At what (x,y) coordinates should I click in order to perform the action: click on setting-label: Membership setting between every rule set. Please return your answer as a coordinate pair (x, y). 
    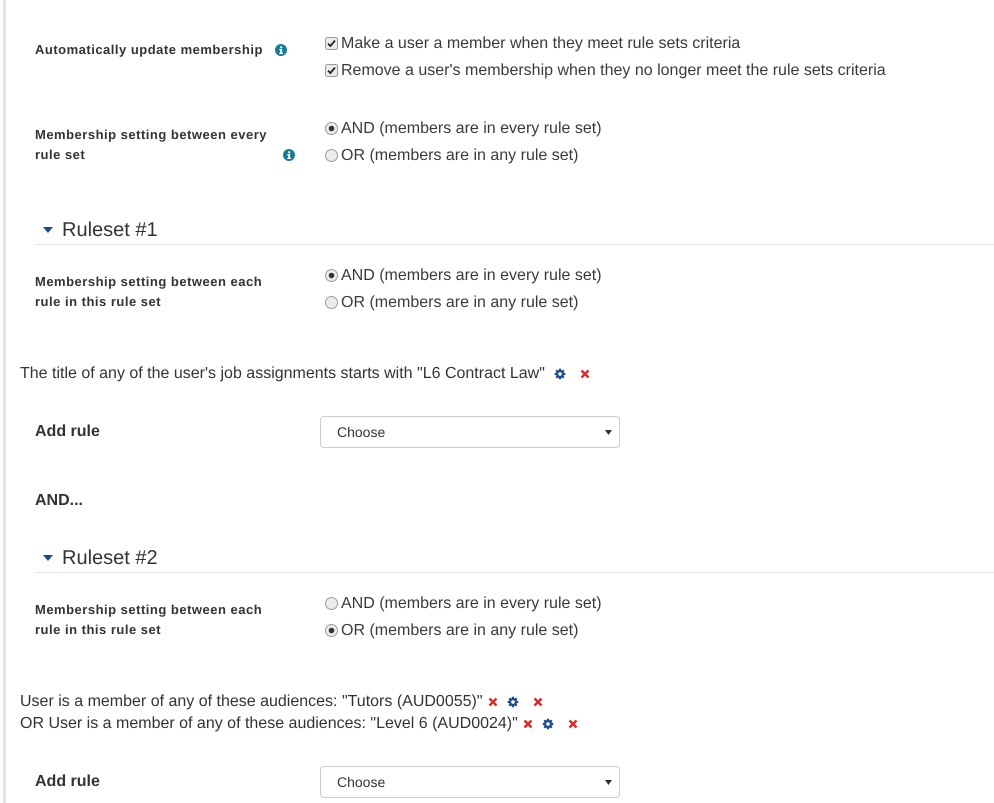
    Looking at the image, I should click on (151, 145).